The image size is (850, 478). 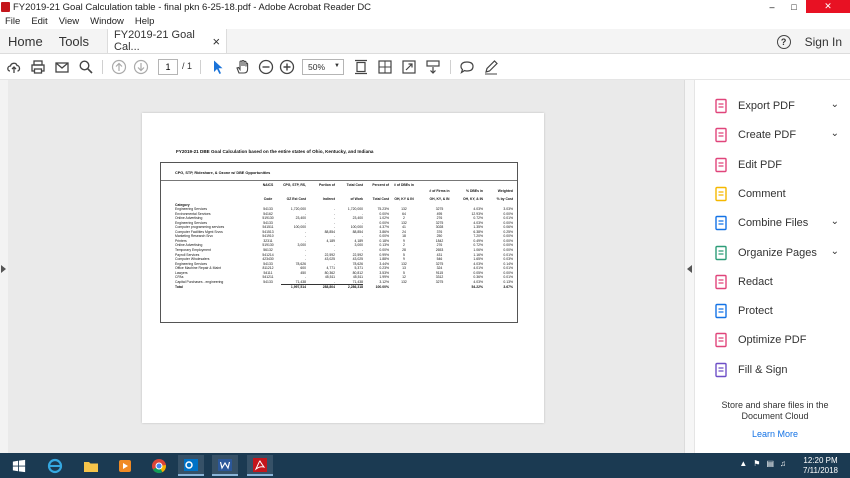 What do you see at coordinates (69, 21) in the screenshot?
I see `menu-view: View` at bounding box center [69, 21].